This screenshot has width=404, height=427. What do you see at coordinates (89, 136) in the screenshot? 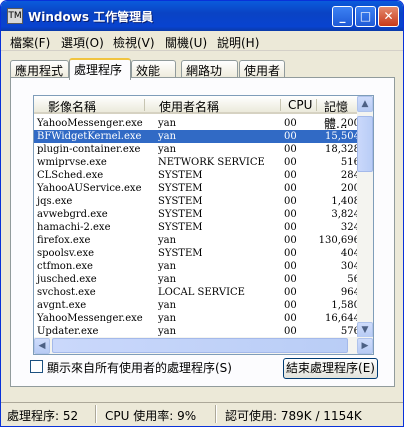
I see `process-name: BFWidgetKernel.exe` at bounding box center [89, 136].